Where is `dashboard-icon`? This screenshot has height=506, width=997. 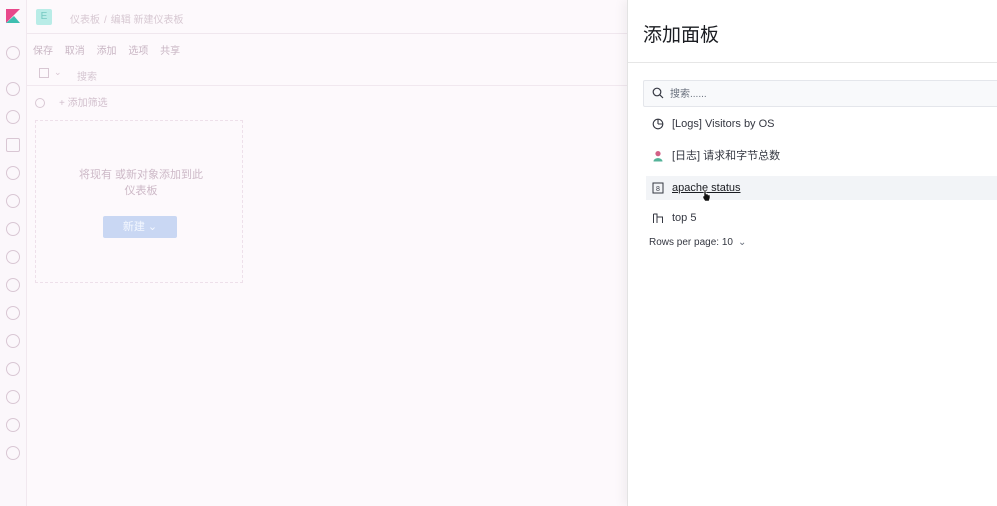 dashboard-icon is located at coordinates (13, 145).